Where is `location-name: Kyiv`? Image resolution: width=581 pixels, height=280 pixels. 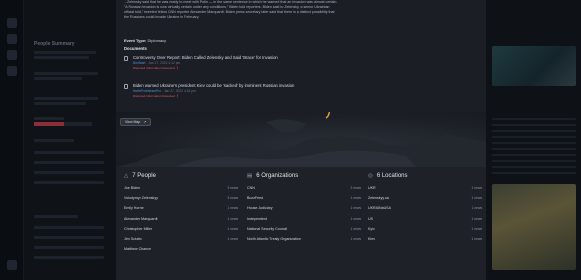
location-name: Kyiv is located at coordinates (371, 229).